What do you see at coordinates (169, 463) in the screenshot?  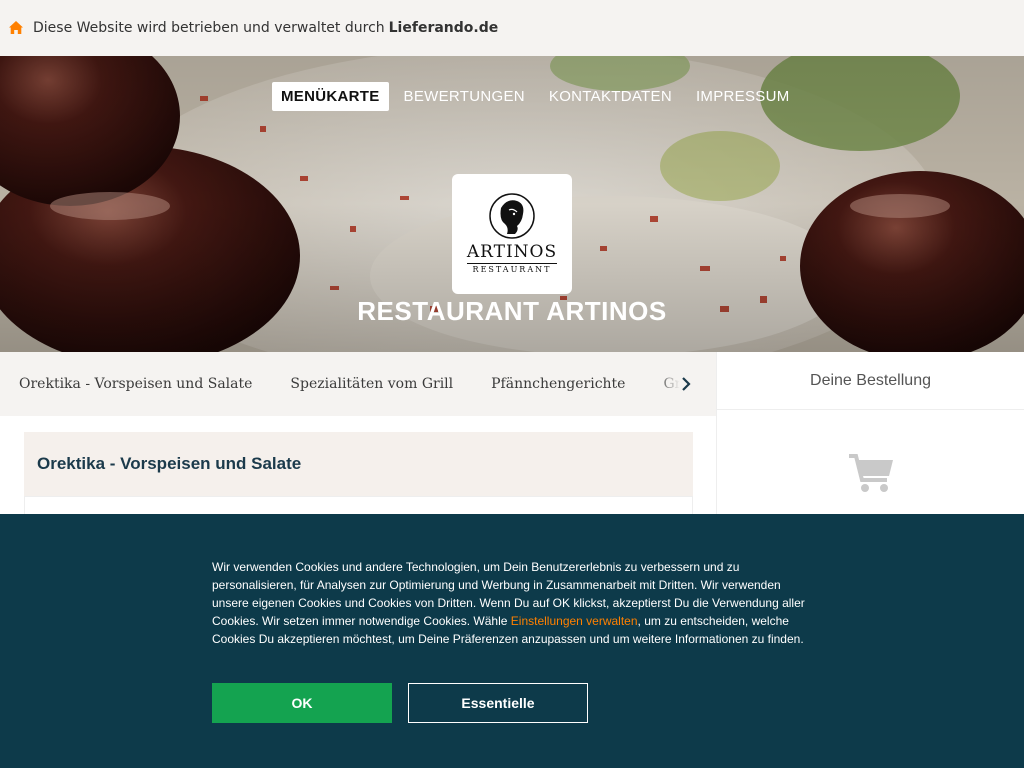 I see `menu-section-title: Orektika - Vorspeisen und Salate` at bounding box center [169, 463].